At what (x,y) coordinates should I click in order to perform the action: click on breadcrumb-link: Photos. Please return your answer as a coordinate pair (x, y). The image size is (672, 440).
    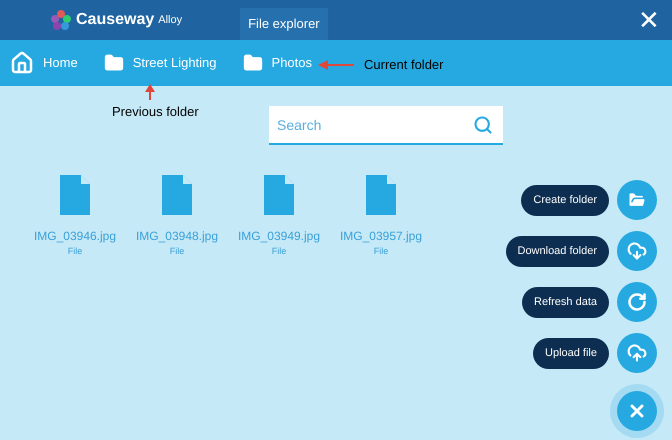
    Looking at the image, I should click on (292, 63).